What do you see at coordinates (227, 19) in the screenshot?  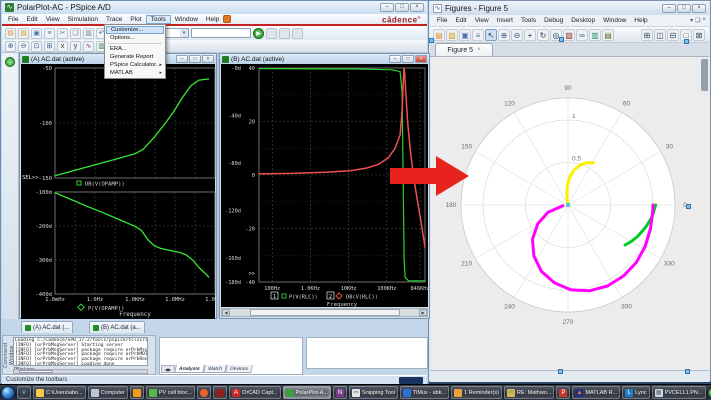 I see `cadence-help-icon` at bounding box center [227, 19].